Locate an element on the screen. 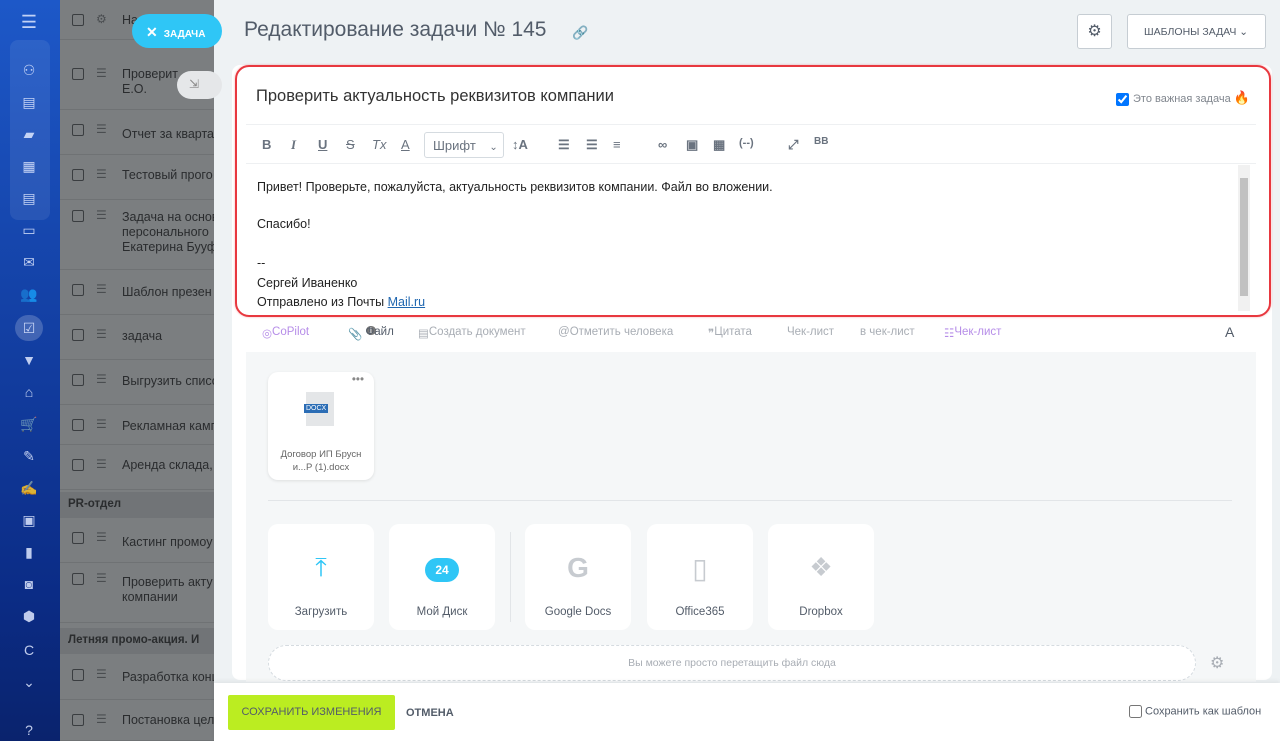 The image size is (1280, 741). my-drive-button: 24 Мой Диск is located at coordinates (442, 577).